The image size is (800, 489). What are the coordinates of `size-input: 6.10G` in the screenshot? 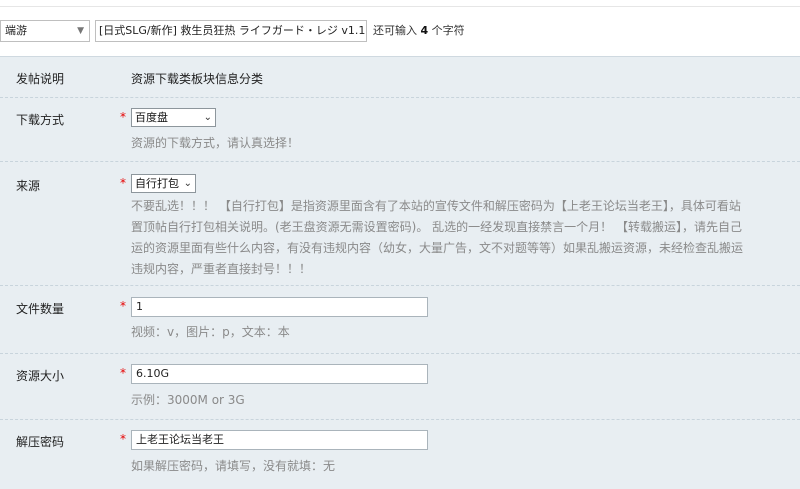 It's located at (279, 374).